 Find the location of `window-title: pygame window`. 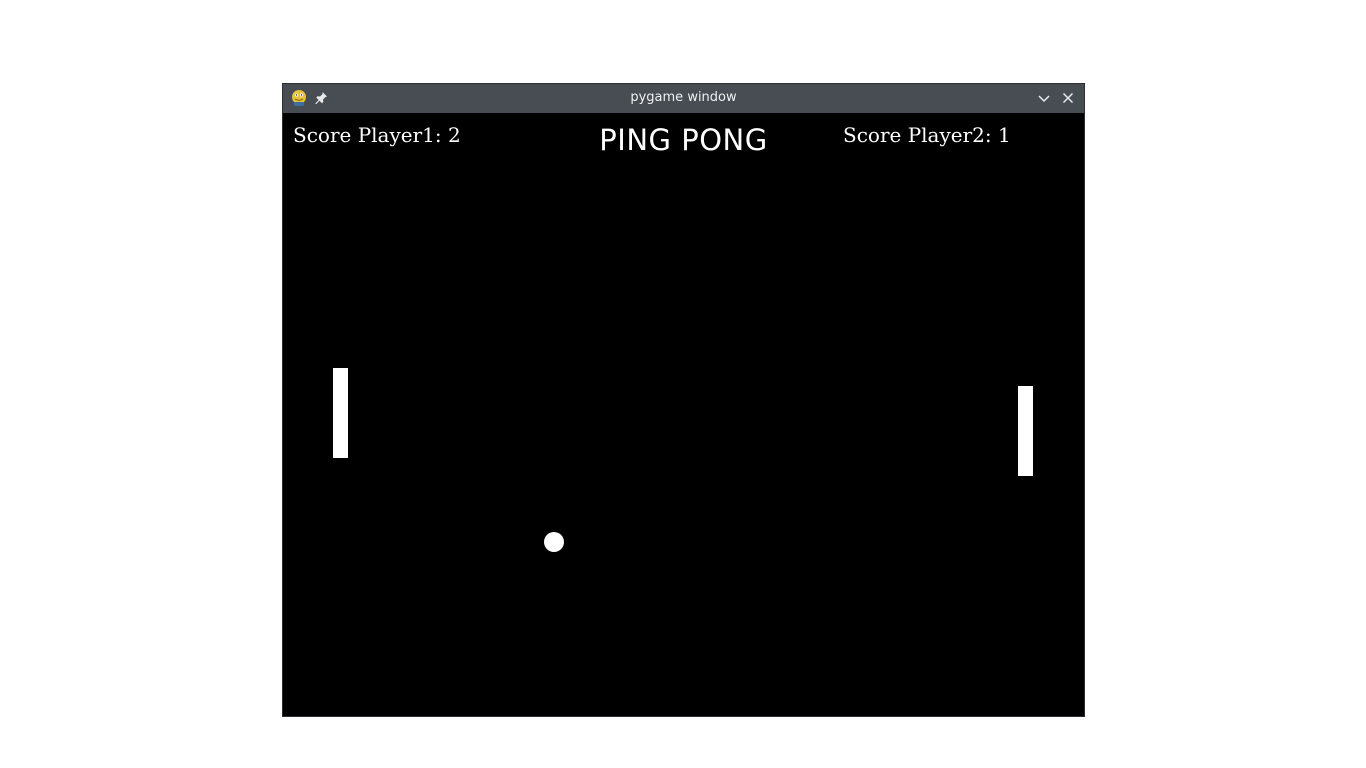

window-title: pygame window is located at coordinates (683, 97).